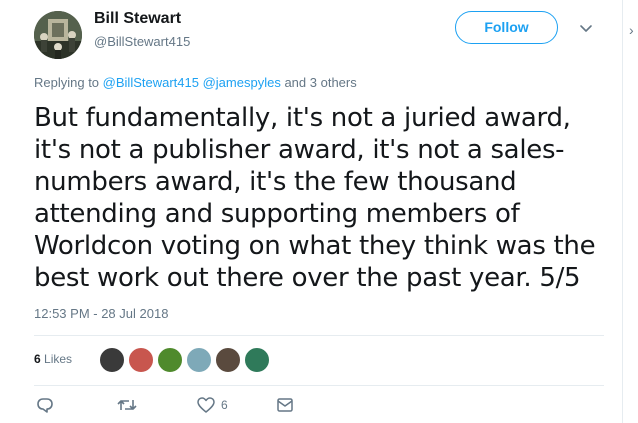 This screenshot has height=423, width=638. I want to click on likes-label: Likes, so click(58, 359).